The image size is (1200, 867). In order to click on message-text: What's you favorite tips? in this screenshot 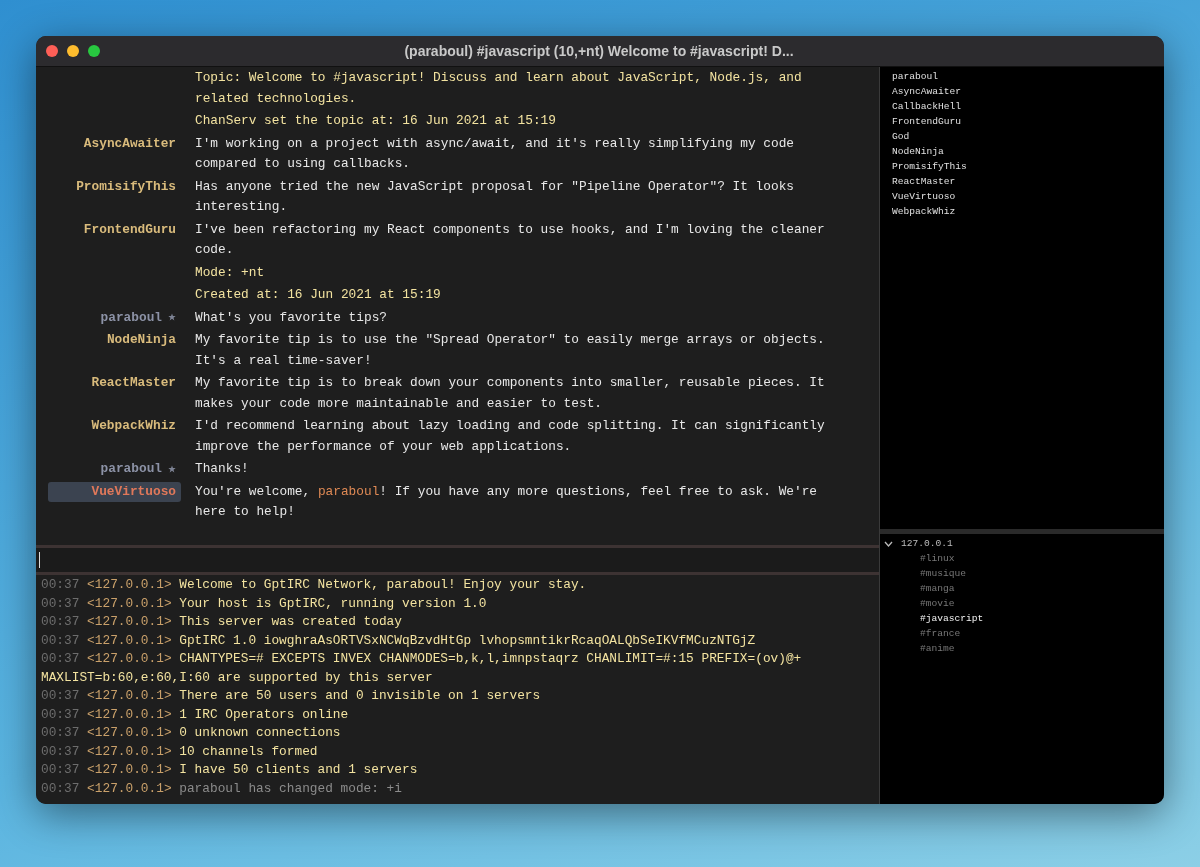, I will do `click(291, 317)`.